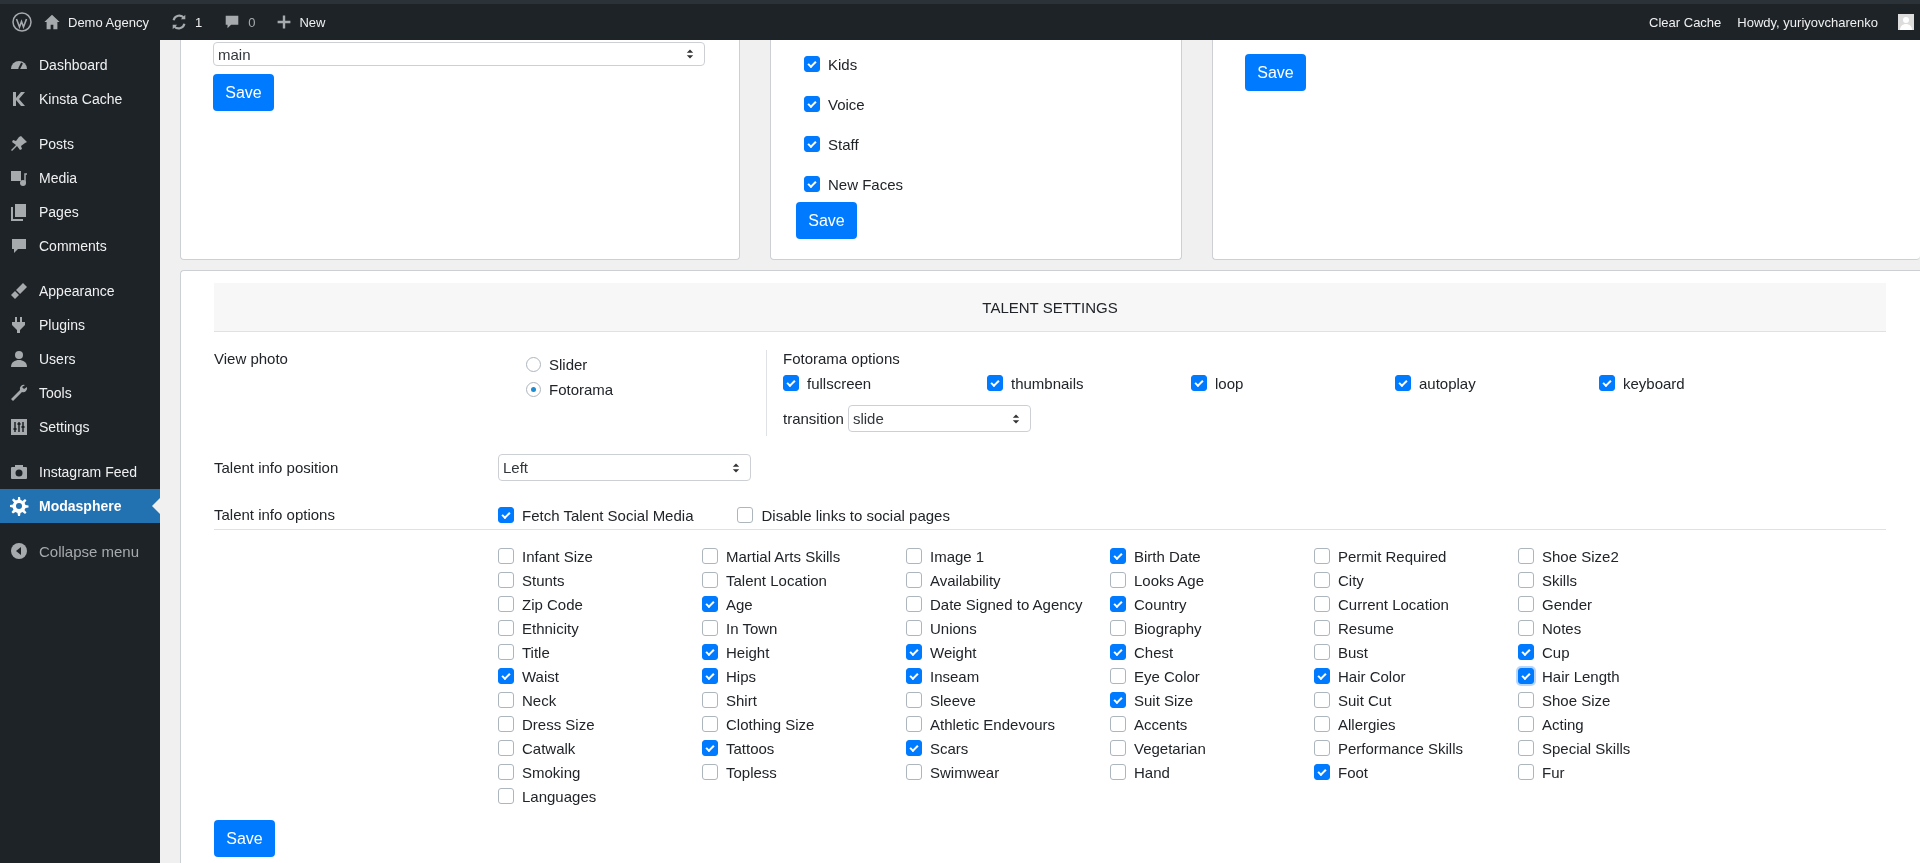  Describe the element at coordinates (80, 291) in the screenshot. I see `sidebar-item: Appearance` at that location.